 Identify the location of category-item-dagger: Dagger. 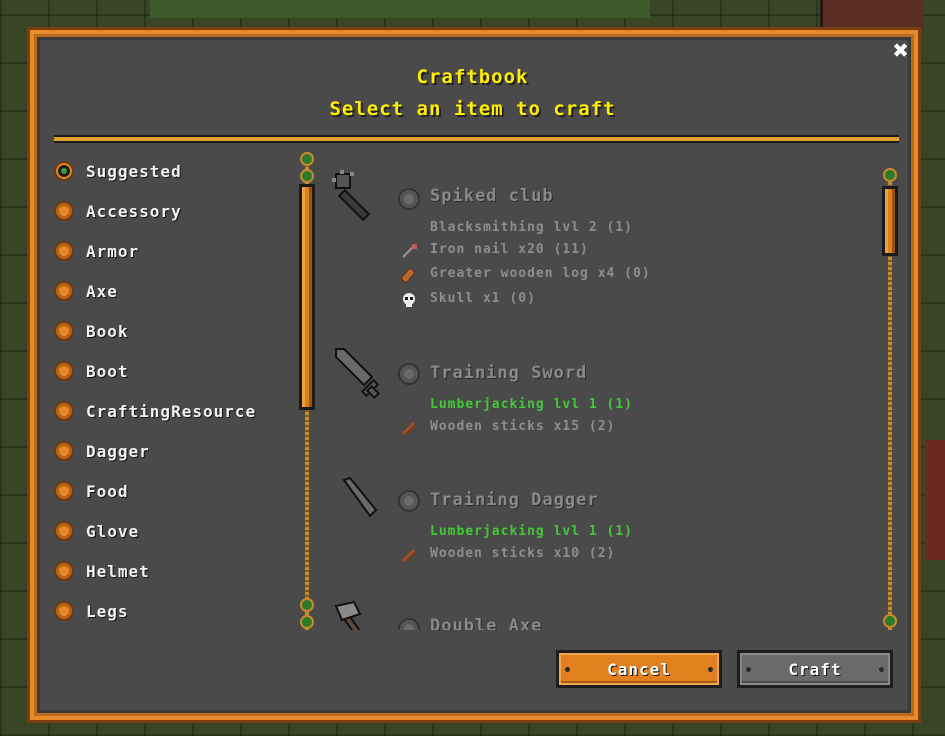
(102, 451).